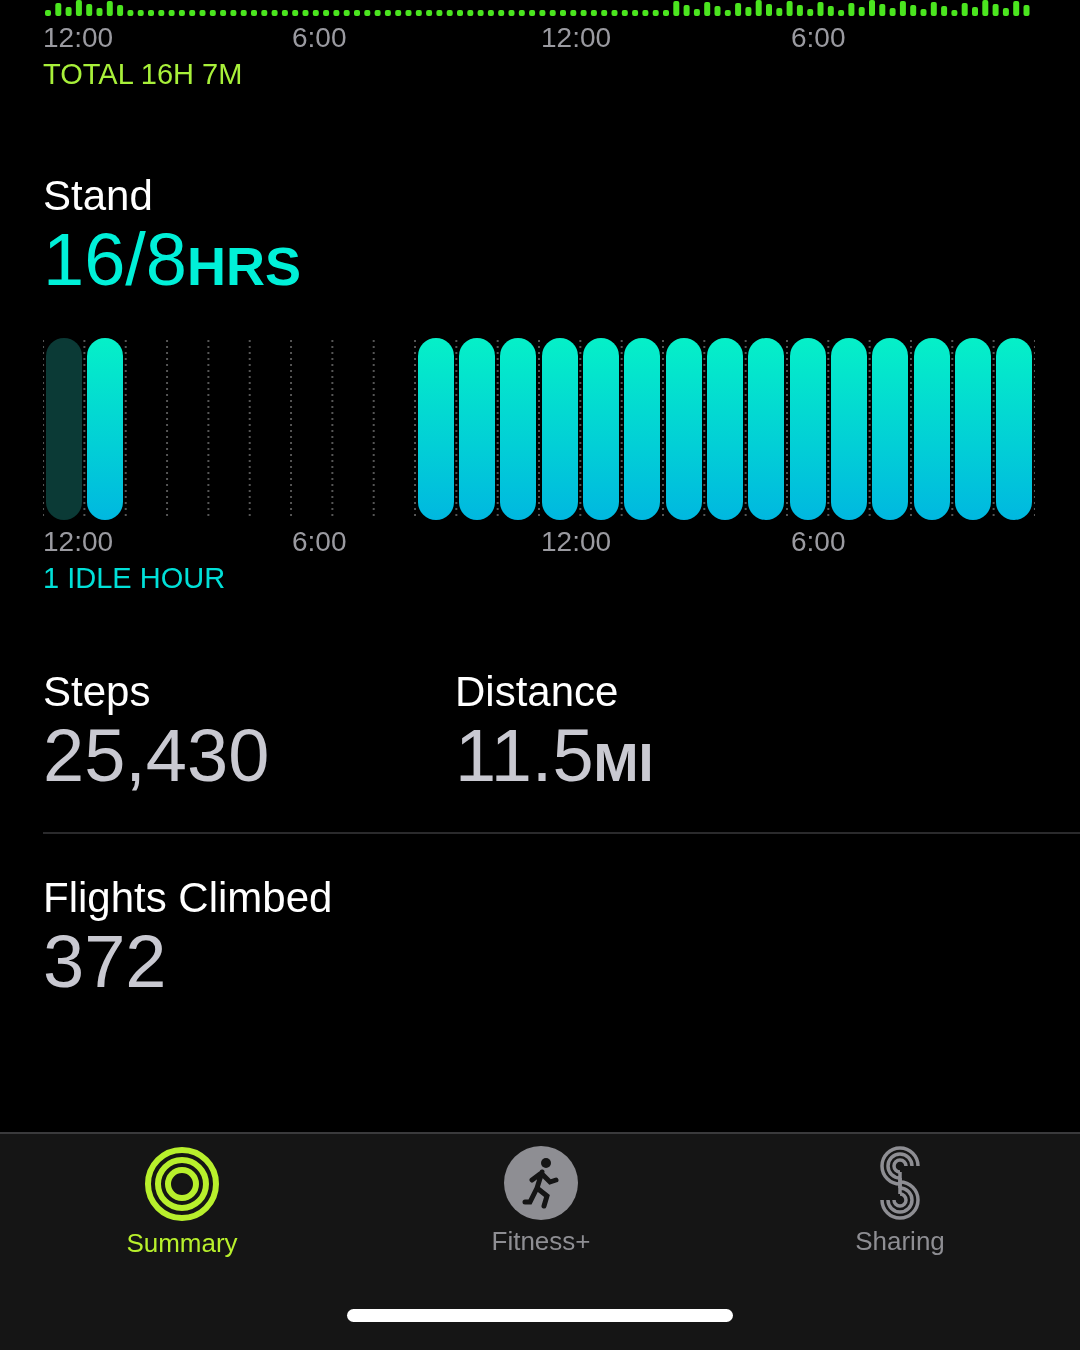  Describe the element at coordinates (537, 692) in the screenshot. I see `distance-title: Distance` at that location.